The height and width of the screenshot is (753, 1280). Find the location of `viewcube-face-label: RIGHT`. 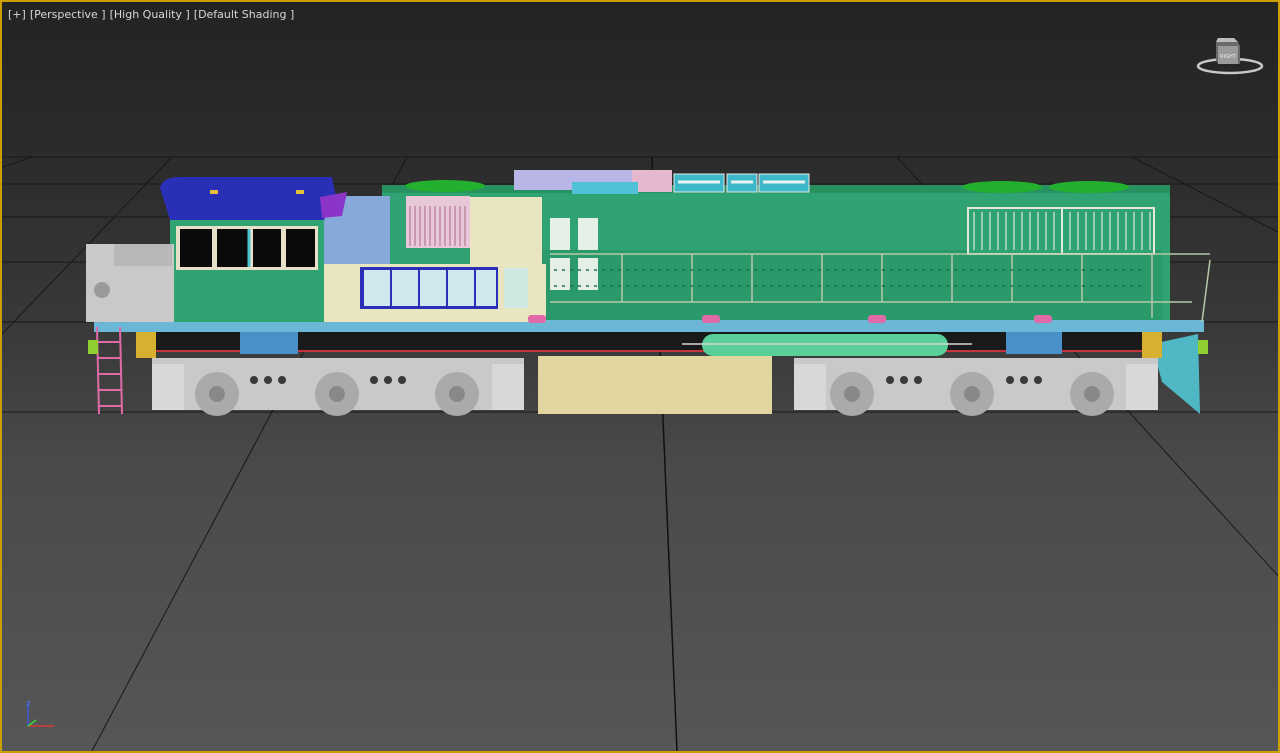

viewcube-face-label: RIGHT is located at coordinates (1228, 57).